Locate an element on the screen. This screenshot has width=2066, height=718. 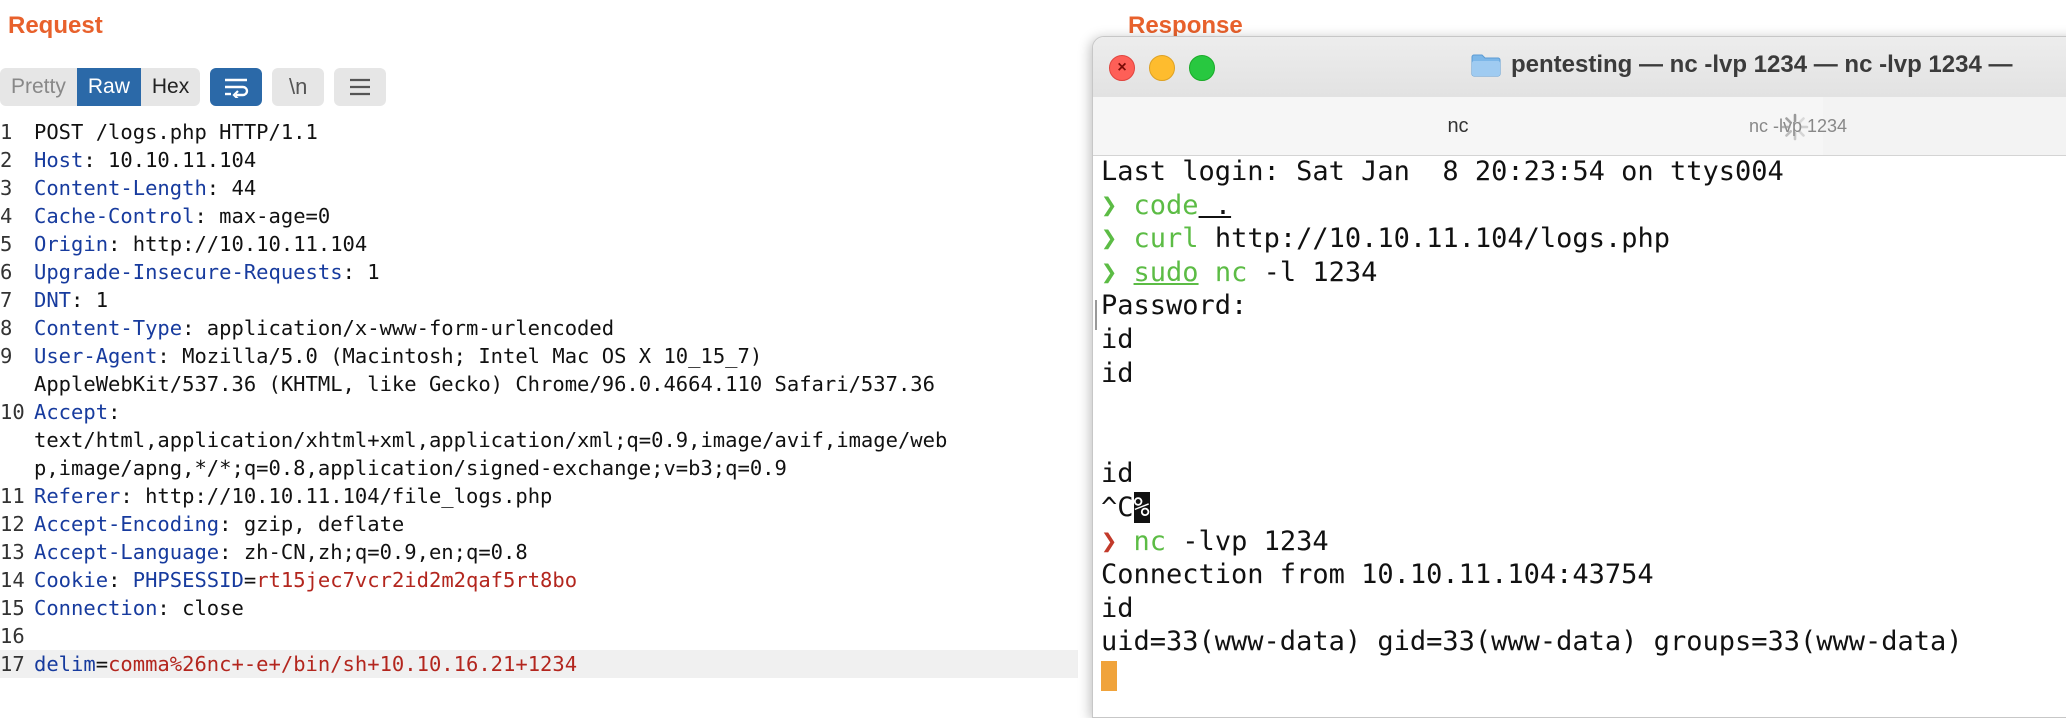
view-mode-selector: Pretty Raw Hex is located at coordinates (100, 87).